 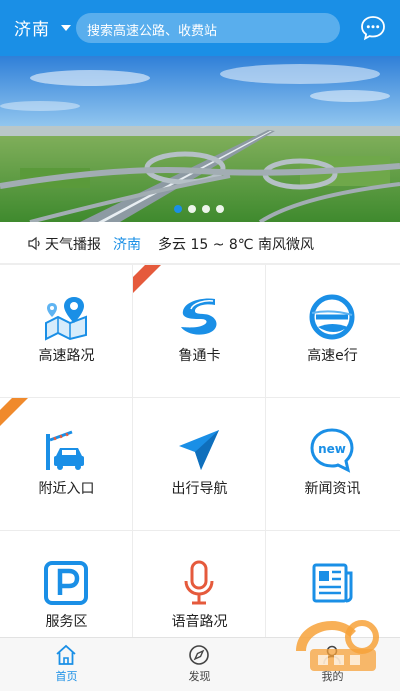 I want to click on service-label: 高速e行, so click(x=332, y=356).